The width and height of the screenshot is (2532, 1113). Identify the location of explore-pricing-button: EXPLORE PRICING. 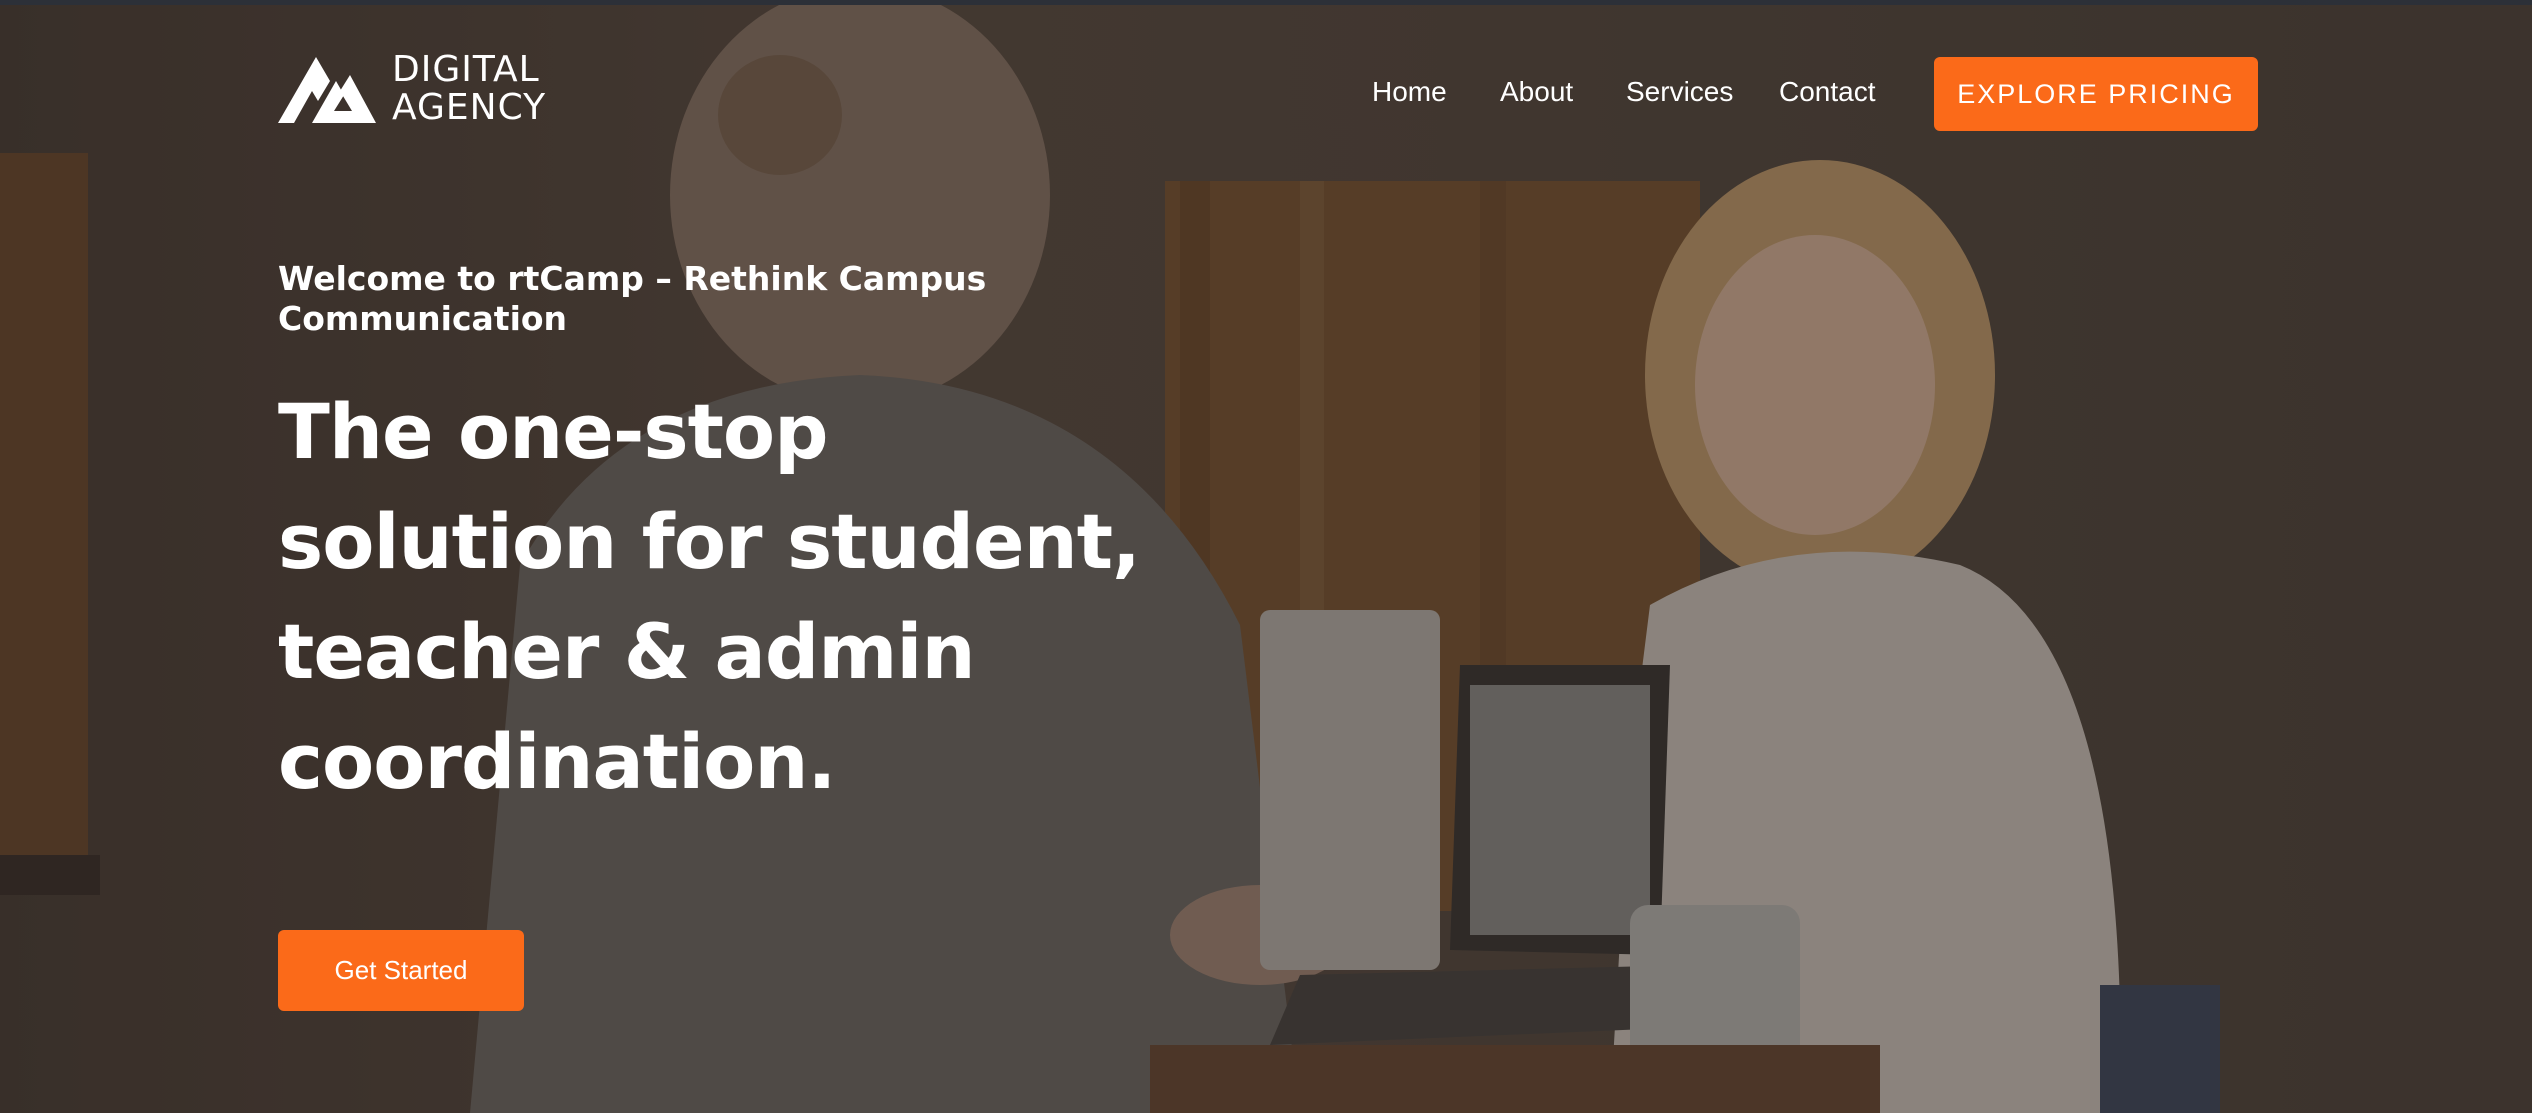
(2096, 94).